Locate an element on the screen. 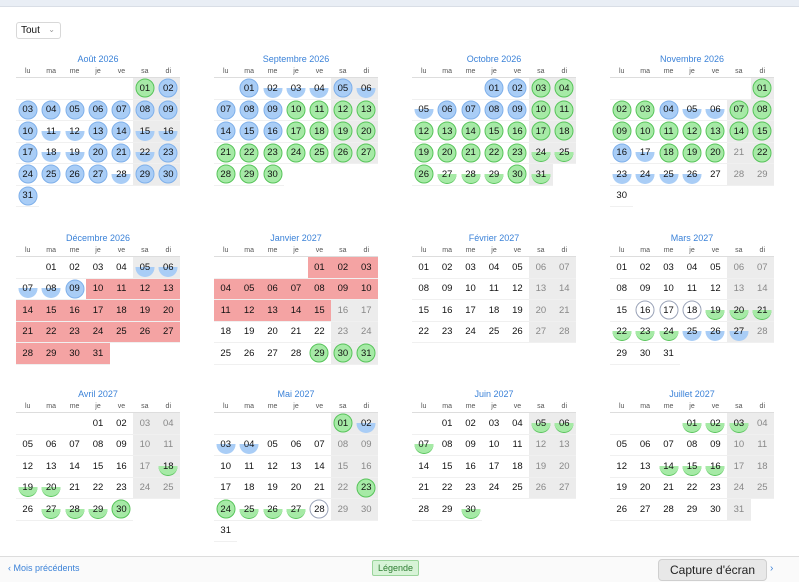 Image resolution: width=799 pixels, height=582 pixels. day-cell: 03 is located at coordinates (98, 268).